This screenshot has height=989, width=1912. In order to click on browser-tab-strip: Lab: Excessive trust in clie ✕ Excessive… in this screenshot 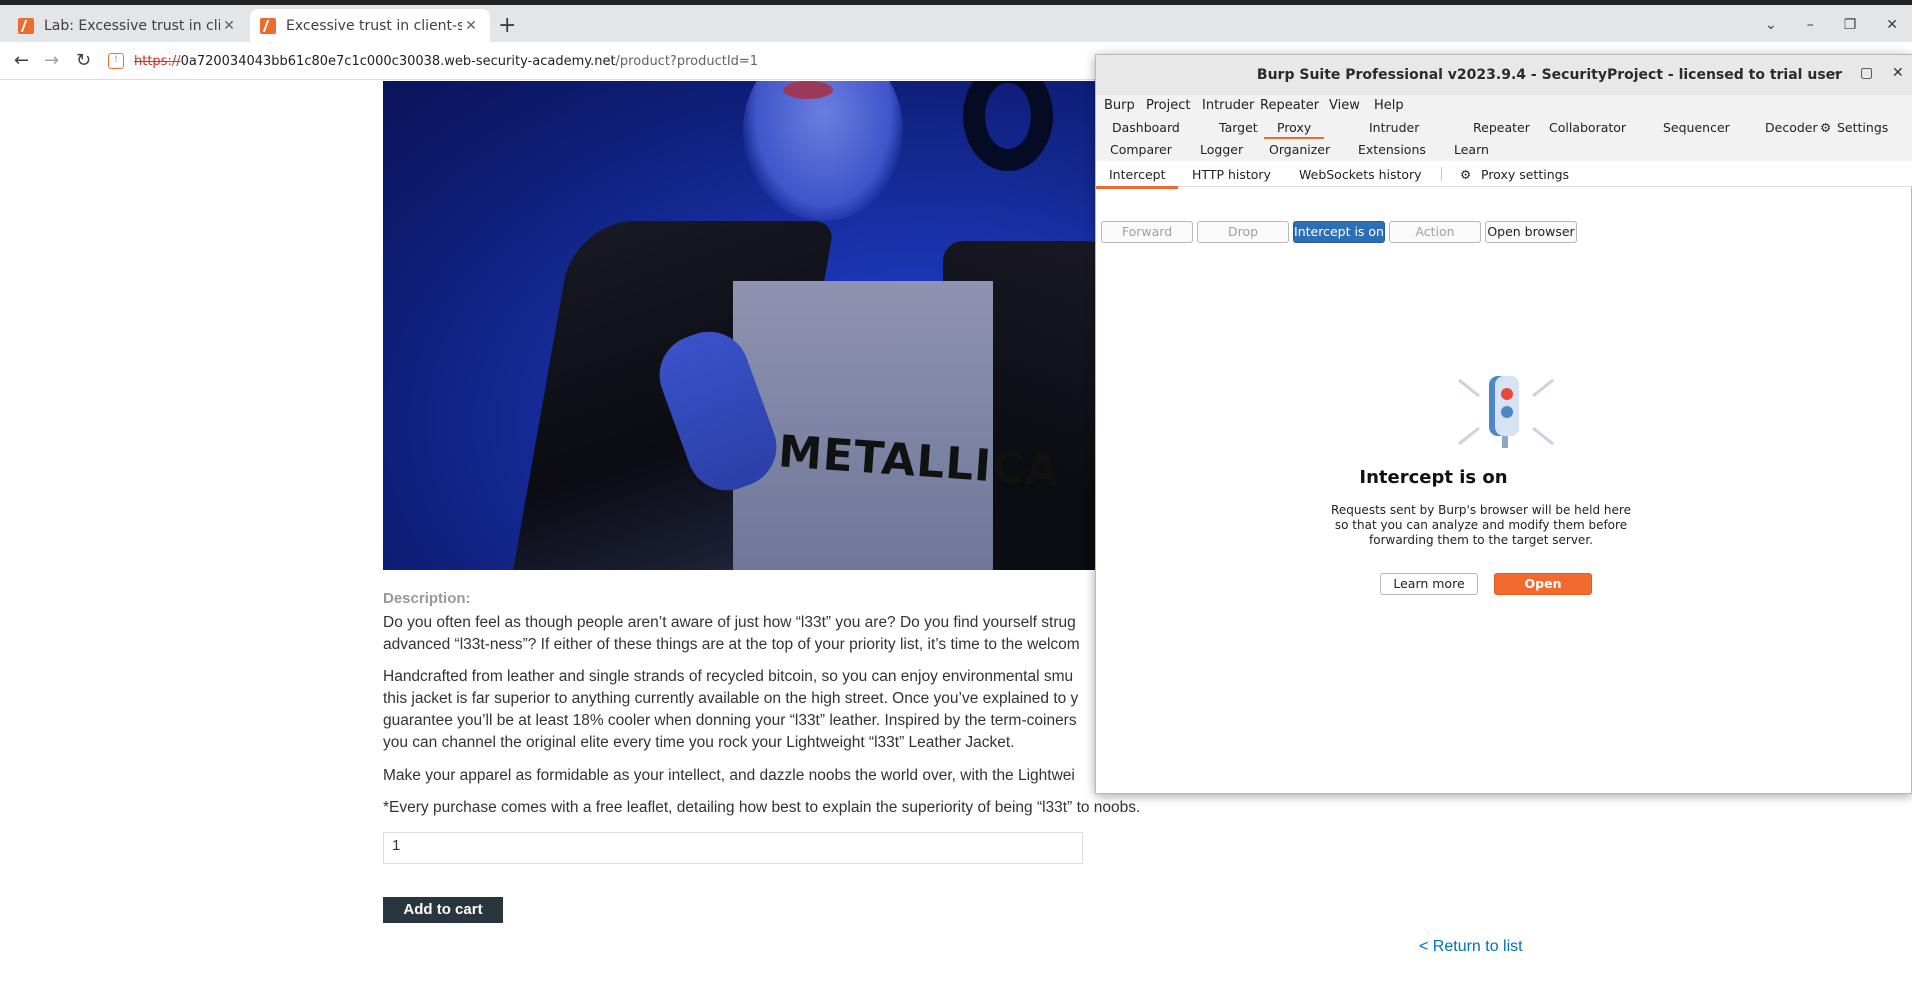, I will do `click(956, 23)`.